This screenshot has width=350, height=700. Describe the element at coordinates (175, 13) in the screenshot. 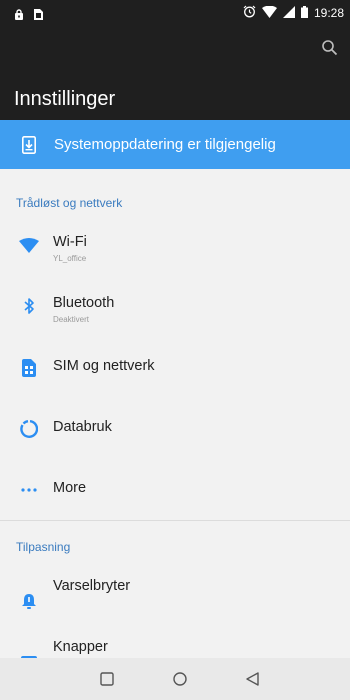

I see `status-bar: 19:28` at that location.